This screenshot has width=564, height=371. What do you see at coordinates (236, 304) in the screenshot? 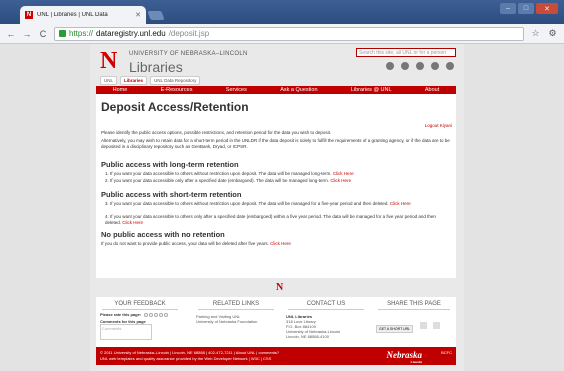
I see `related-title: RELATED LINKS` at bounding box center [236, 304].